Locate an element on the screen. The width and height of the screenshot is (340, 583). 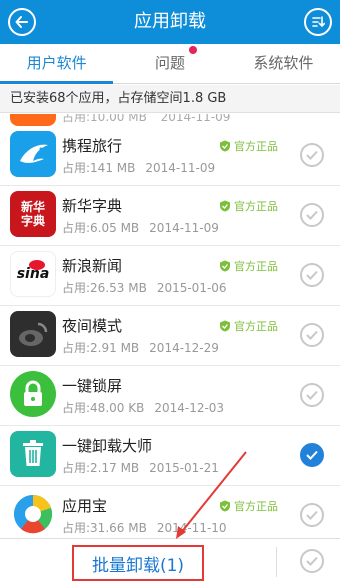
divider is located at coordinates (276, 562).